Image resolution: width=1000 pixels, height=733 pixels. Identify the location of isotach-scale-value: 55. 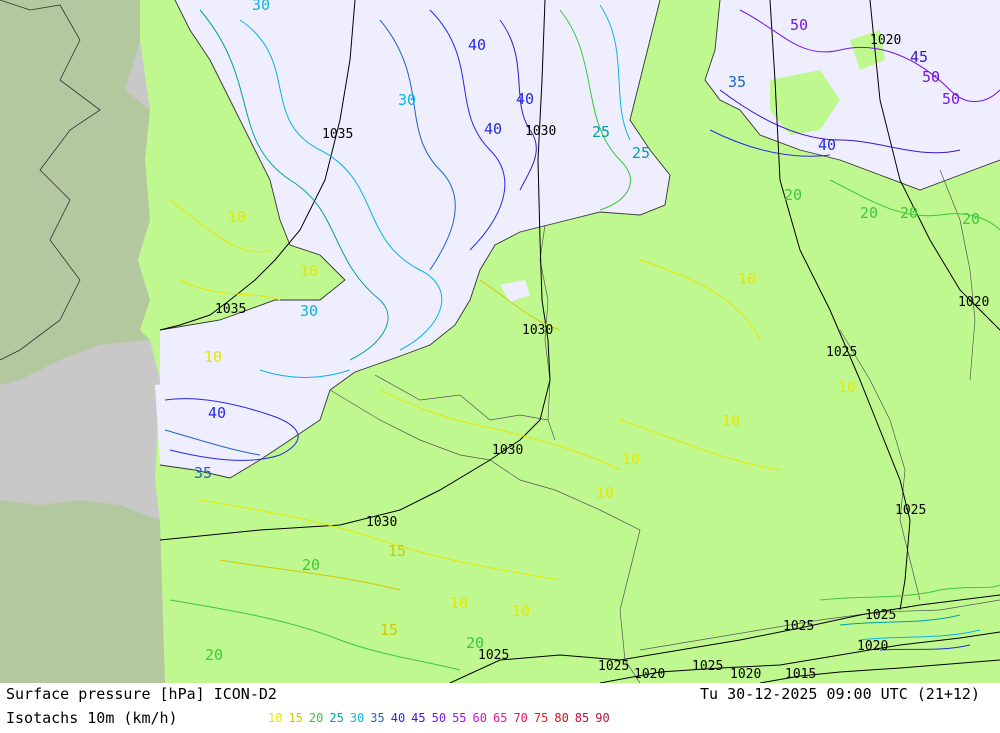
(459, 718).